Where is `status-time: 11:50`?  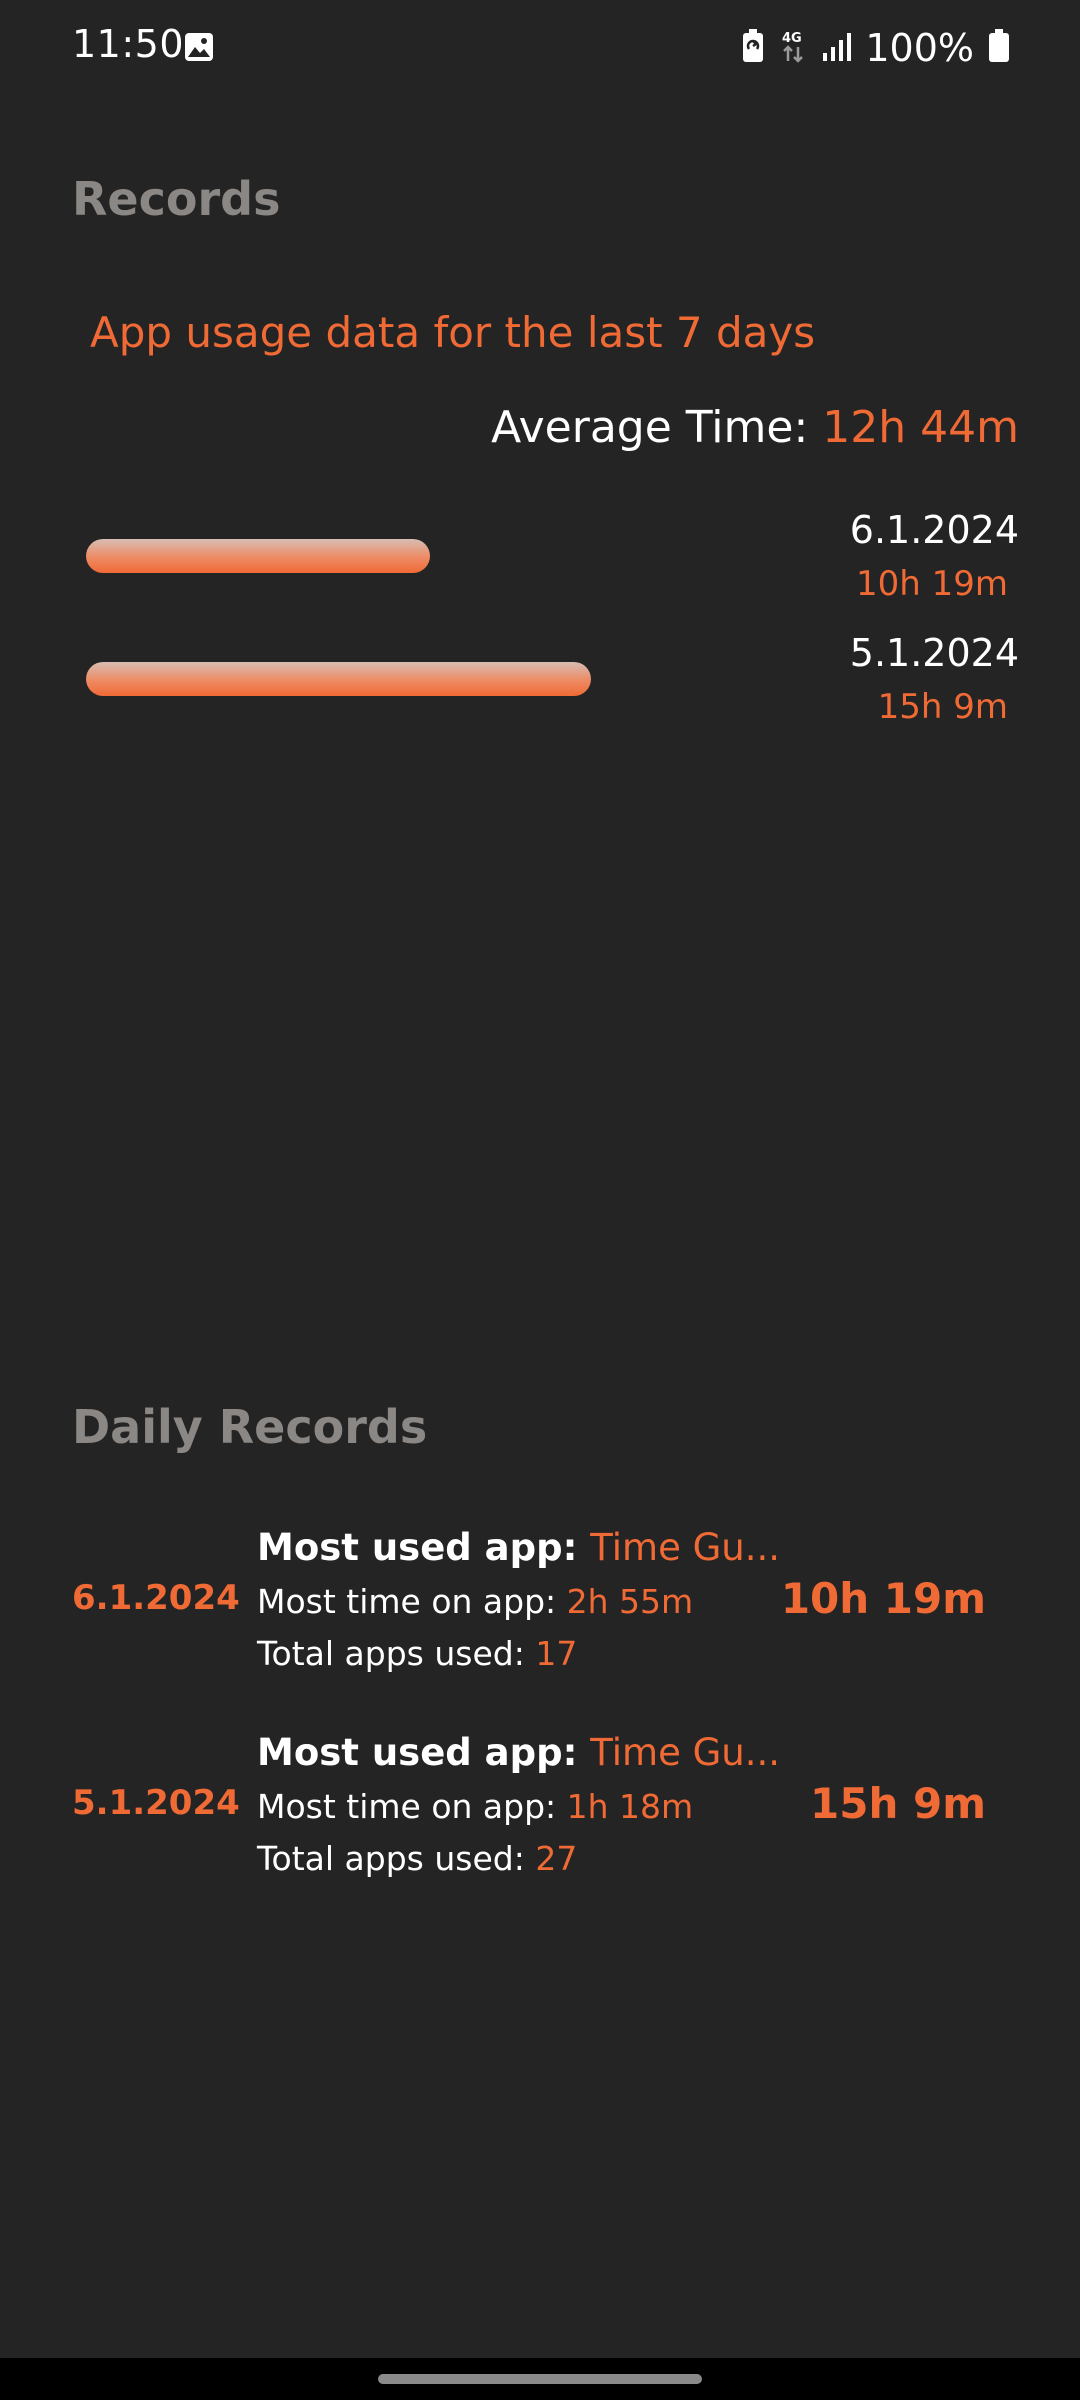 status-time: 11:50 is located at coordinates (128, 44).